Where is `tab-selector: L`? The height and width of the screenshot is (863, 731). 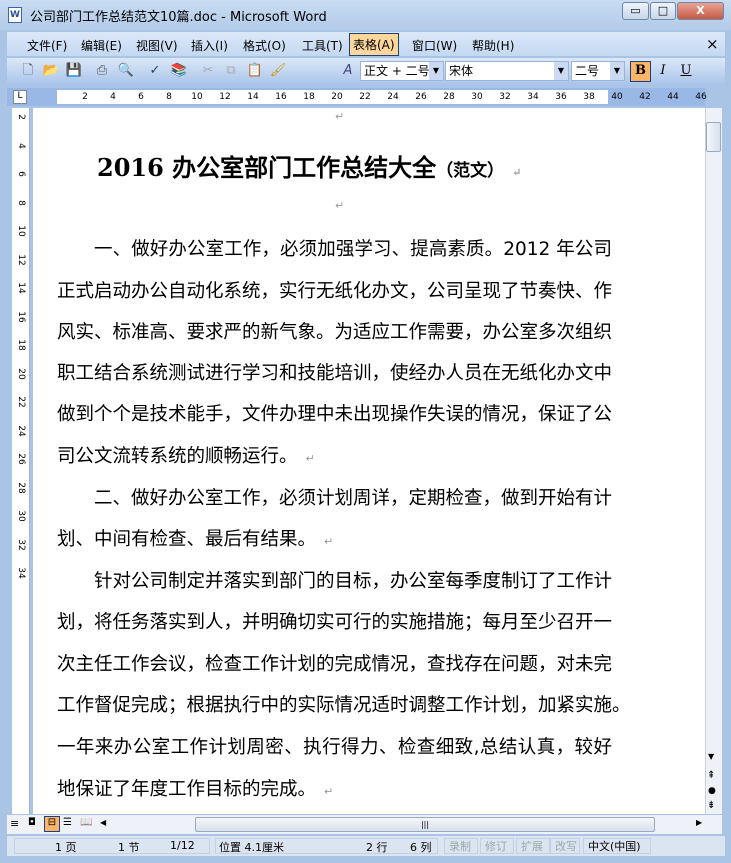
tab-selector: L is located at coordinates (20, 97).